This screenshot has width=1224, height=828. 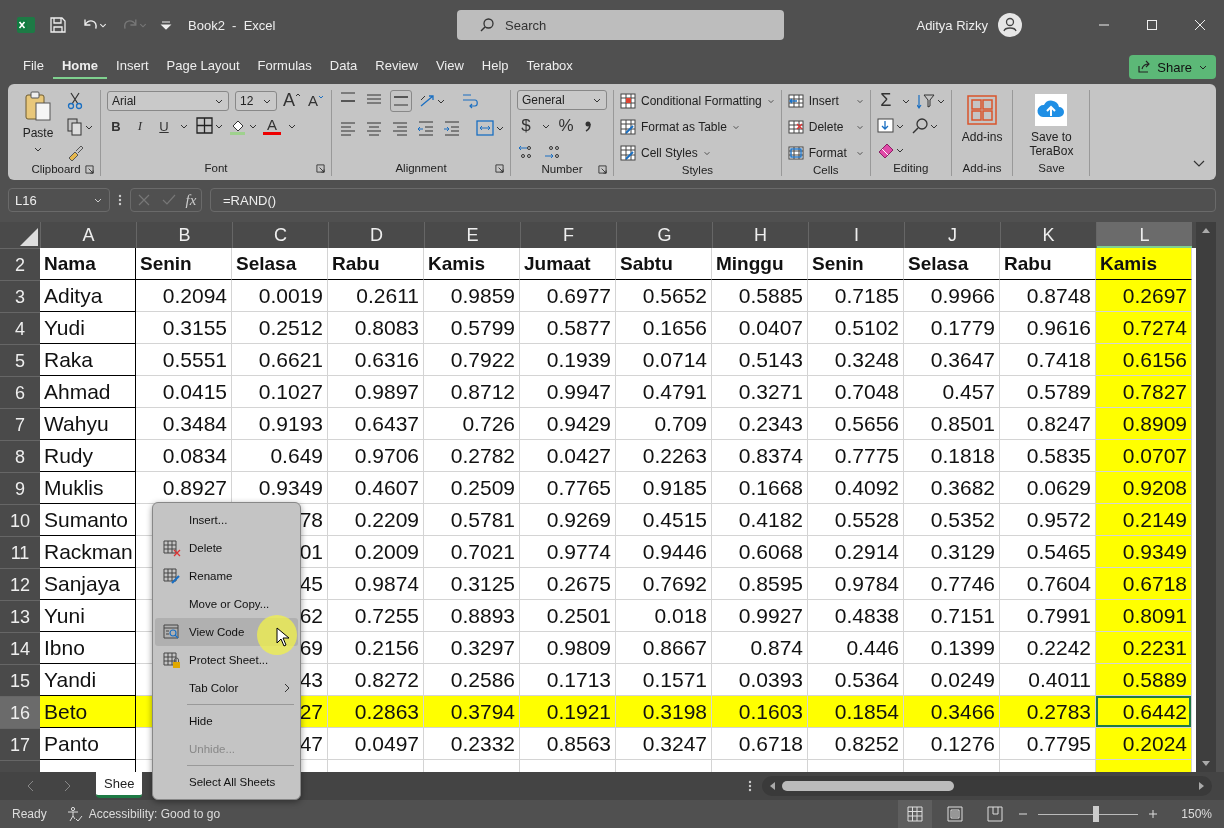 What do you see at coordinates (1144, 680) in the screenshot?
I see `table-cell: 0.5889` at bounding box center [1144, 680].